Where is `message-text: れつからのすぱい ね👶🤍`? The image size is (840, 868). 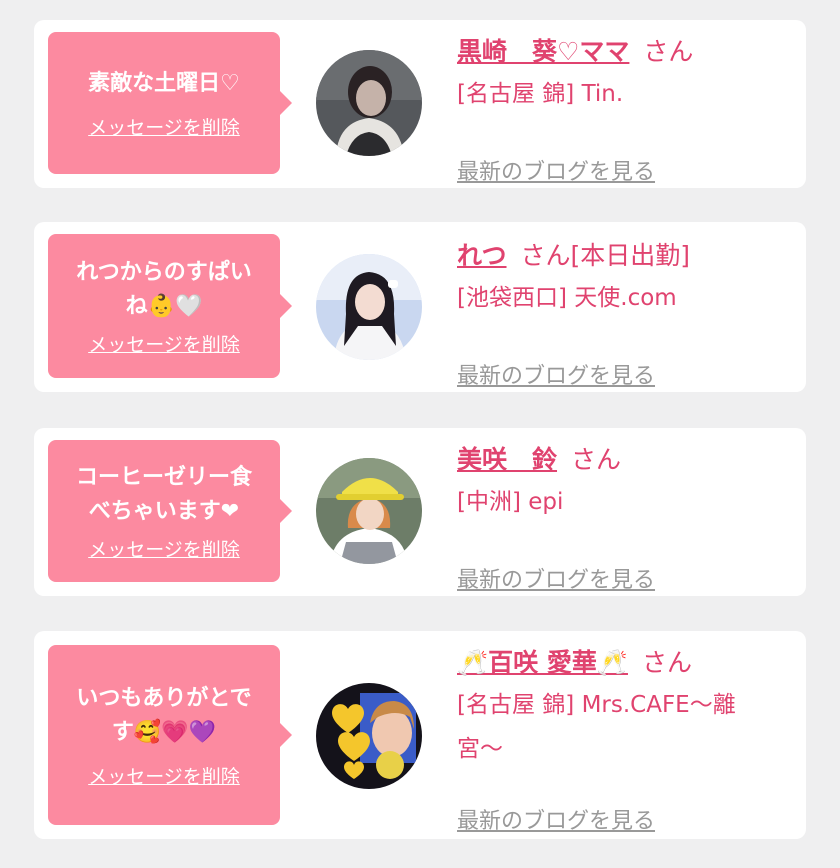
message-text: れつからのすぱい ね👶🤍 is located at coordinates (164, 290).